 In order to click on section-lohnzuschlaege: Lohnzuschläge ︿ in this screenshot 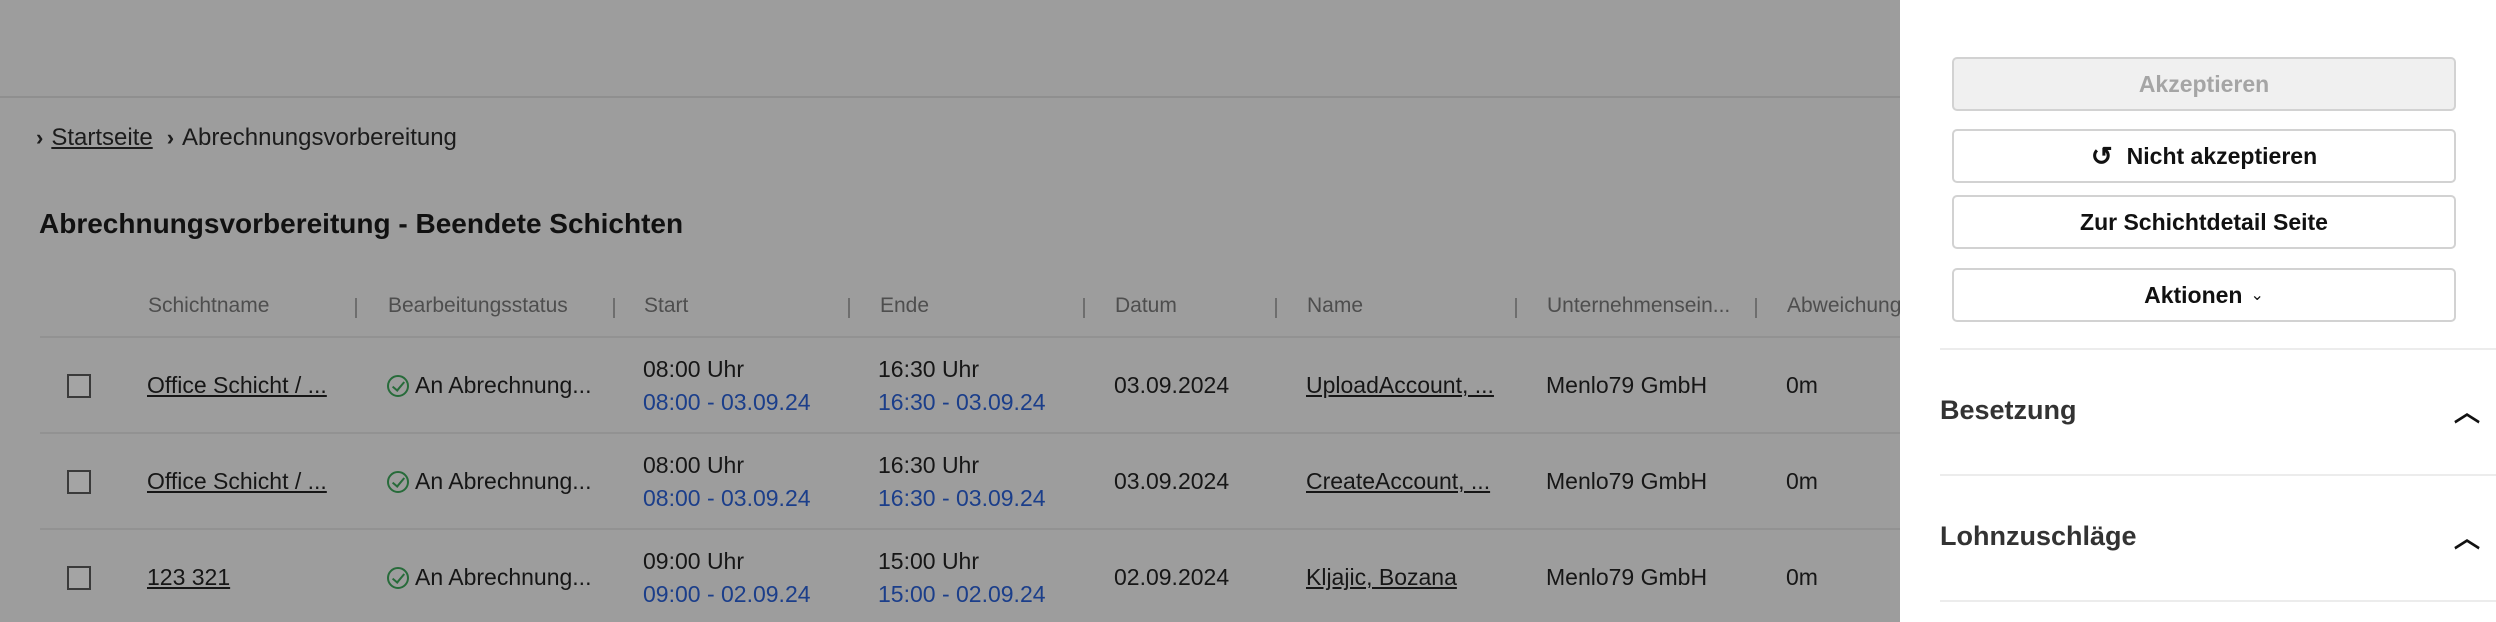, I will do `click(2210, 536)`.